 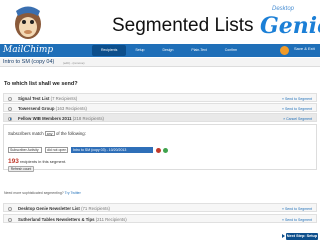 What do you see at coordinates (41, 84) in the screenshot?
I see `list-question-heading: To which list shall we send?` at bounding box center [41, 84].